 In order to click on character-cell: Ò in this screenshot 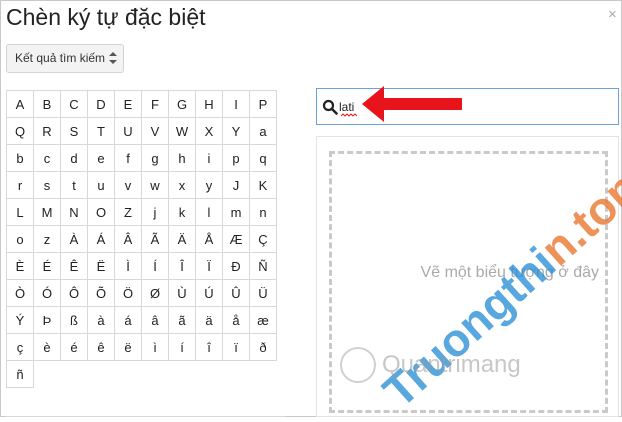, I will do `click(20, 293)`.